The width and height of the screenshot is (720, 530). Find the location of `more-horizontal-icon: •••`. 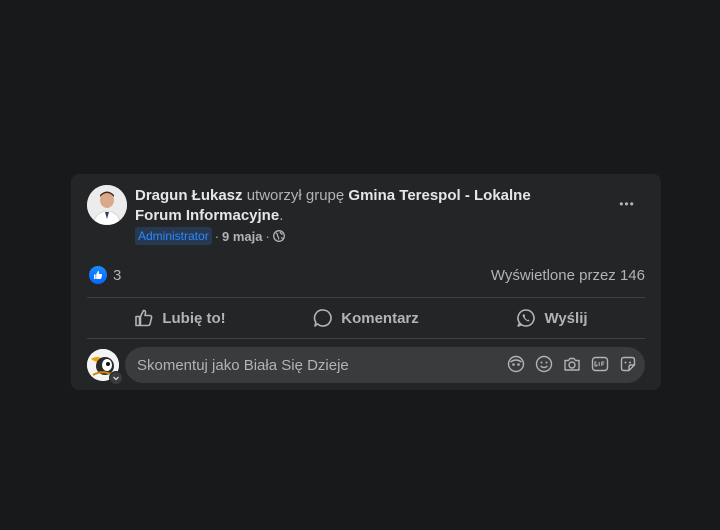

more-horizontal-icon: ••• is located at coordinates (627, 204).